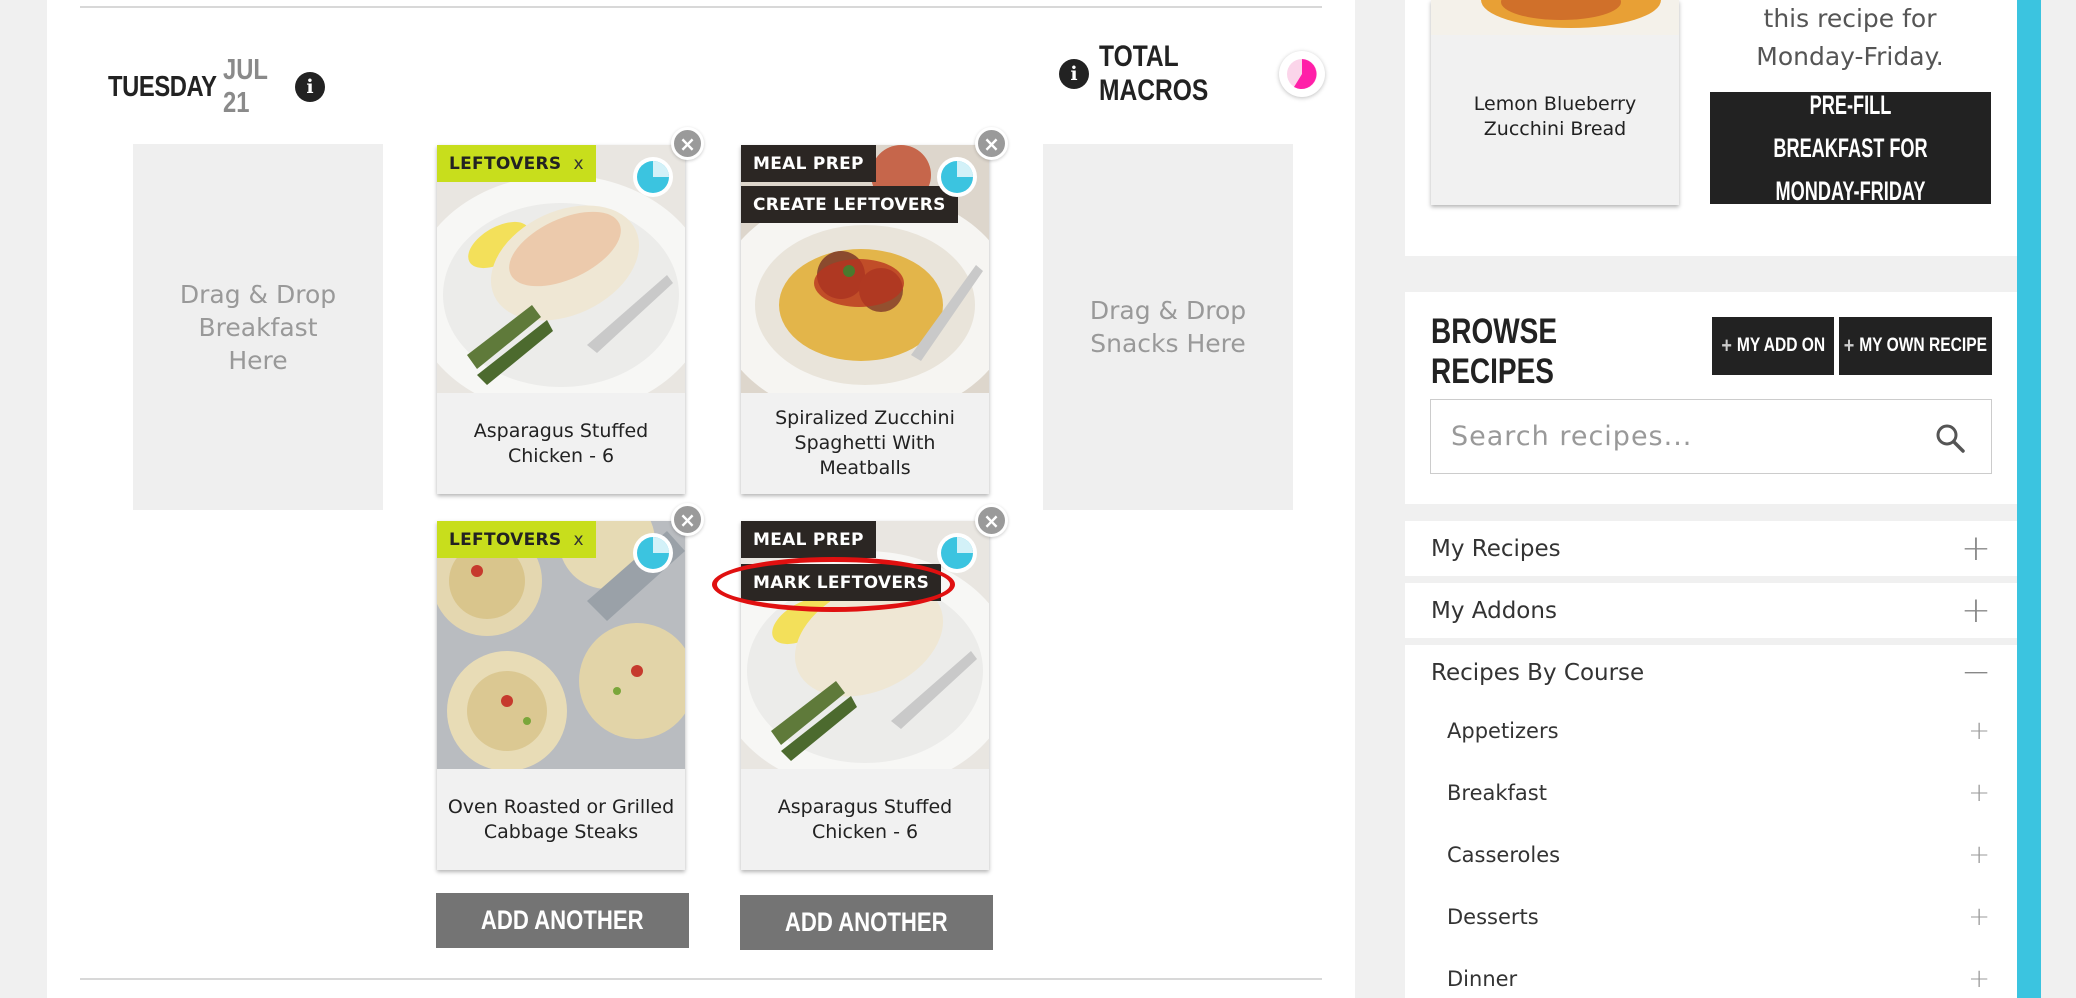 The width and height of the screenshot is (2076, 998). Describe the element at coordinates (1976, 672) in the screenshot. I see `collapse-minus-icon: −` at that location.